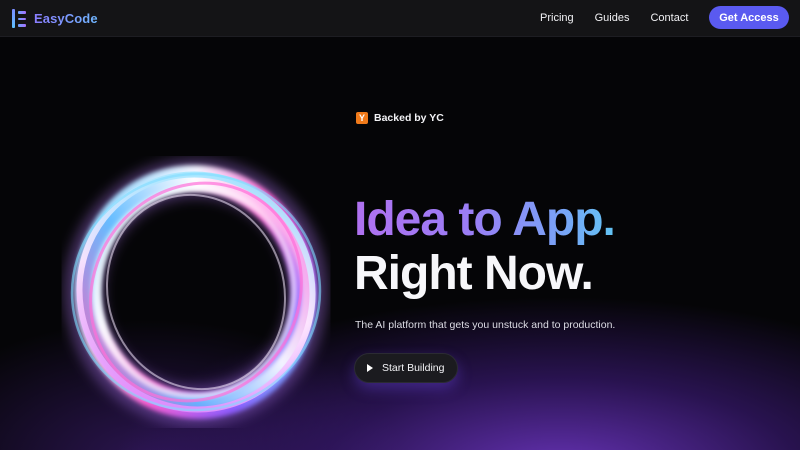 The height and width of the screenshot is (450, 800). I want to click on backed-by-yc-badge: Y Backed by YC, so click(400, 118).